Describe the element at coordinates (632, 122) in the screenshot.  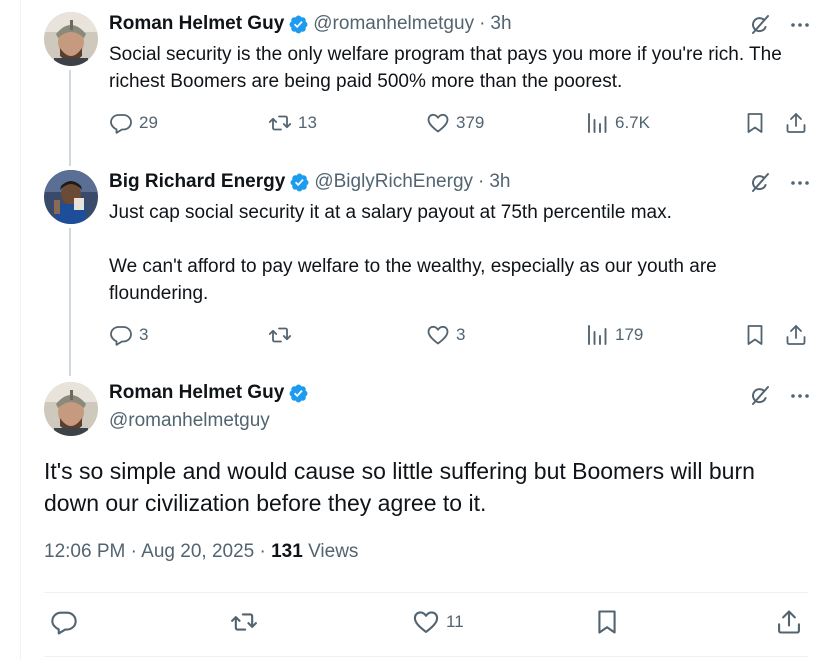
I see `views-count: 6.7K` at that location.